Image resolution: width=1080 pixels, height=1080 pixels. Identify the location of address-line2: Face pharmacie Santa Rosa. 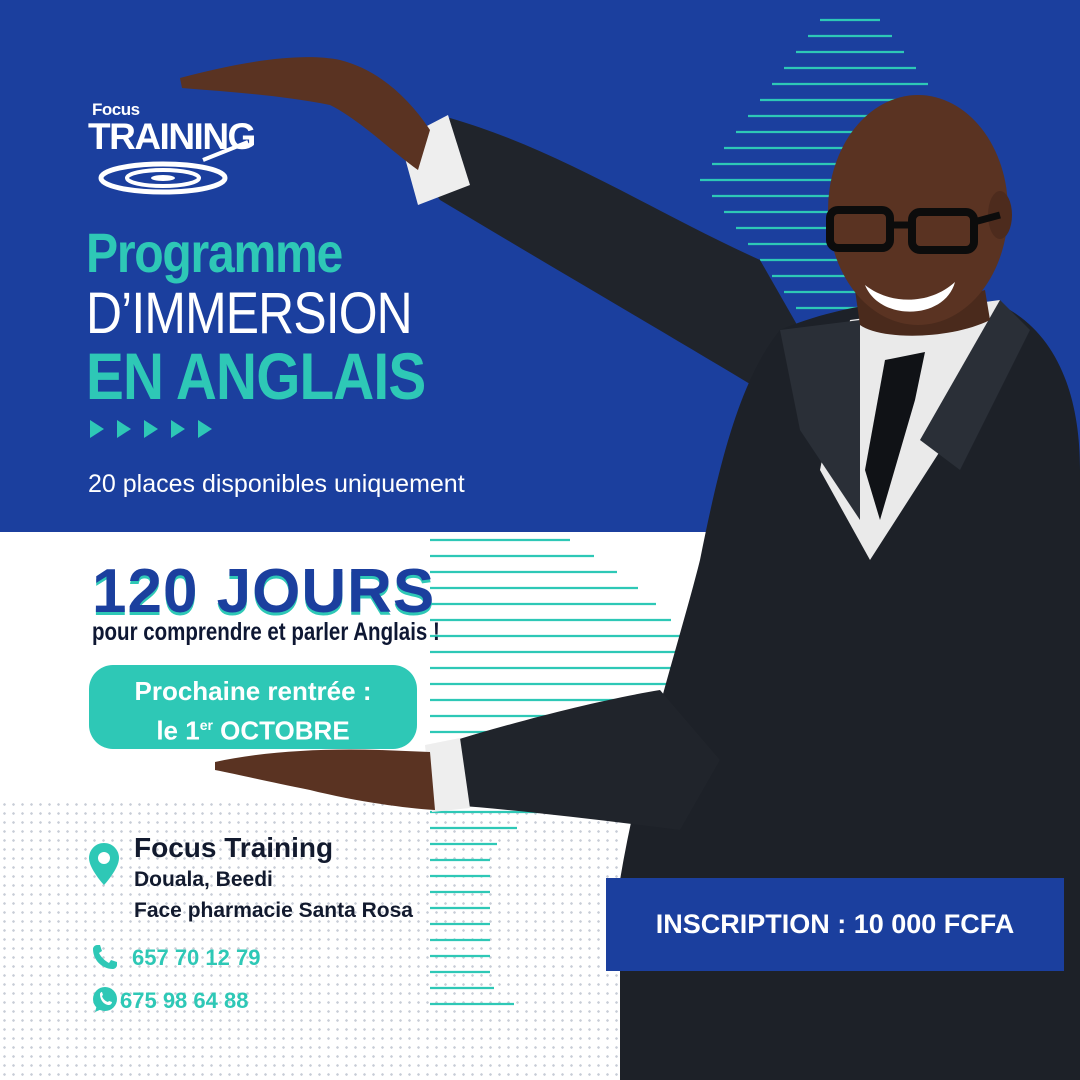
(273, 910).